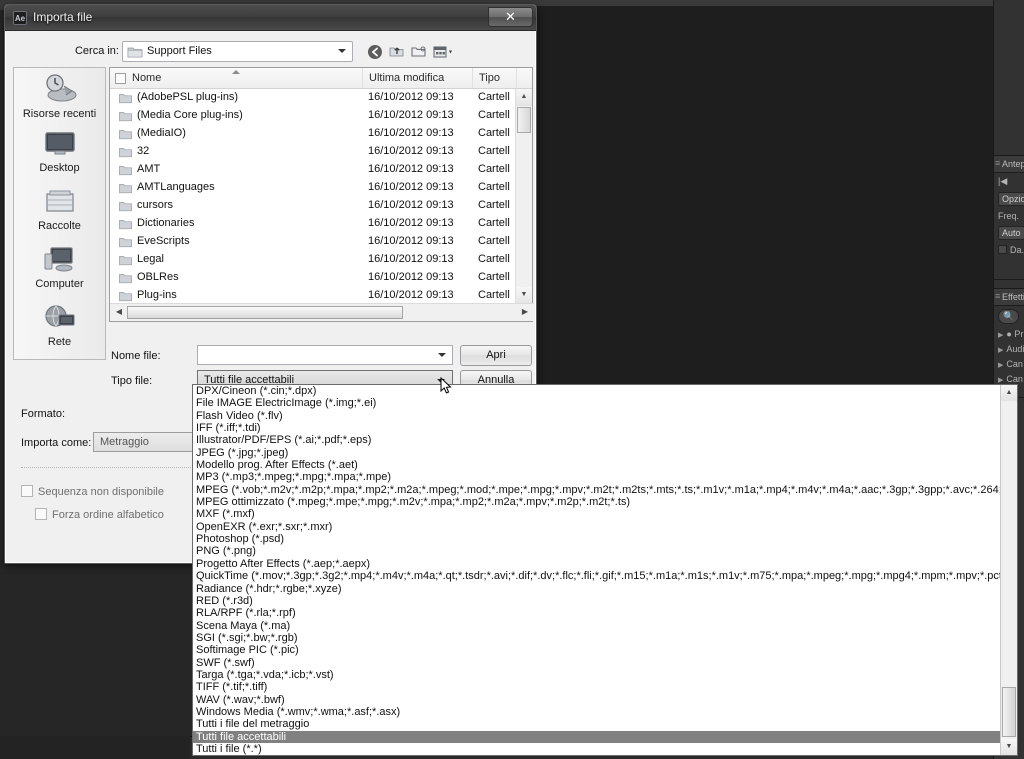 This screenshot has height=759, width=1024. Describe the element at coordinates (496, 355) in the screenshot. I see `open-button: Apri` at that location.